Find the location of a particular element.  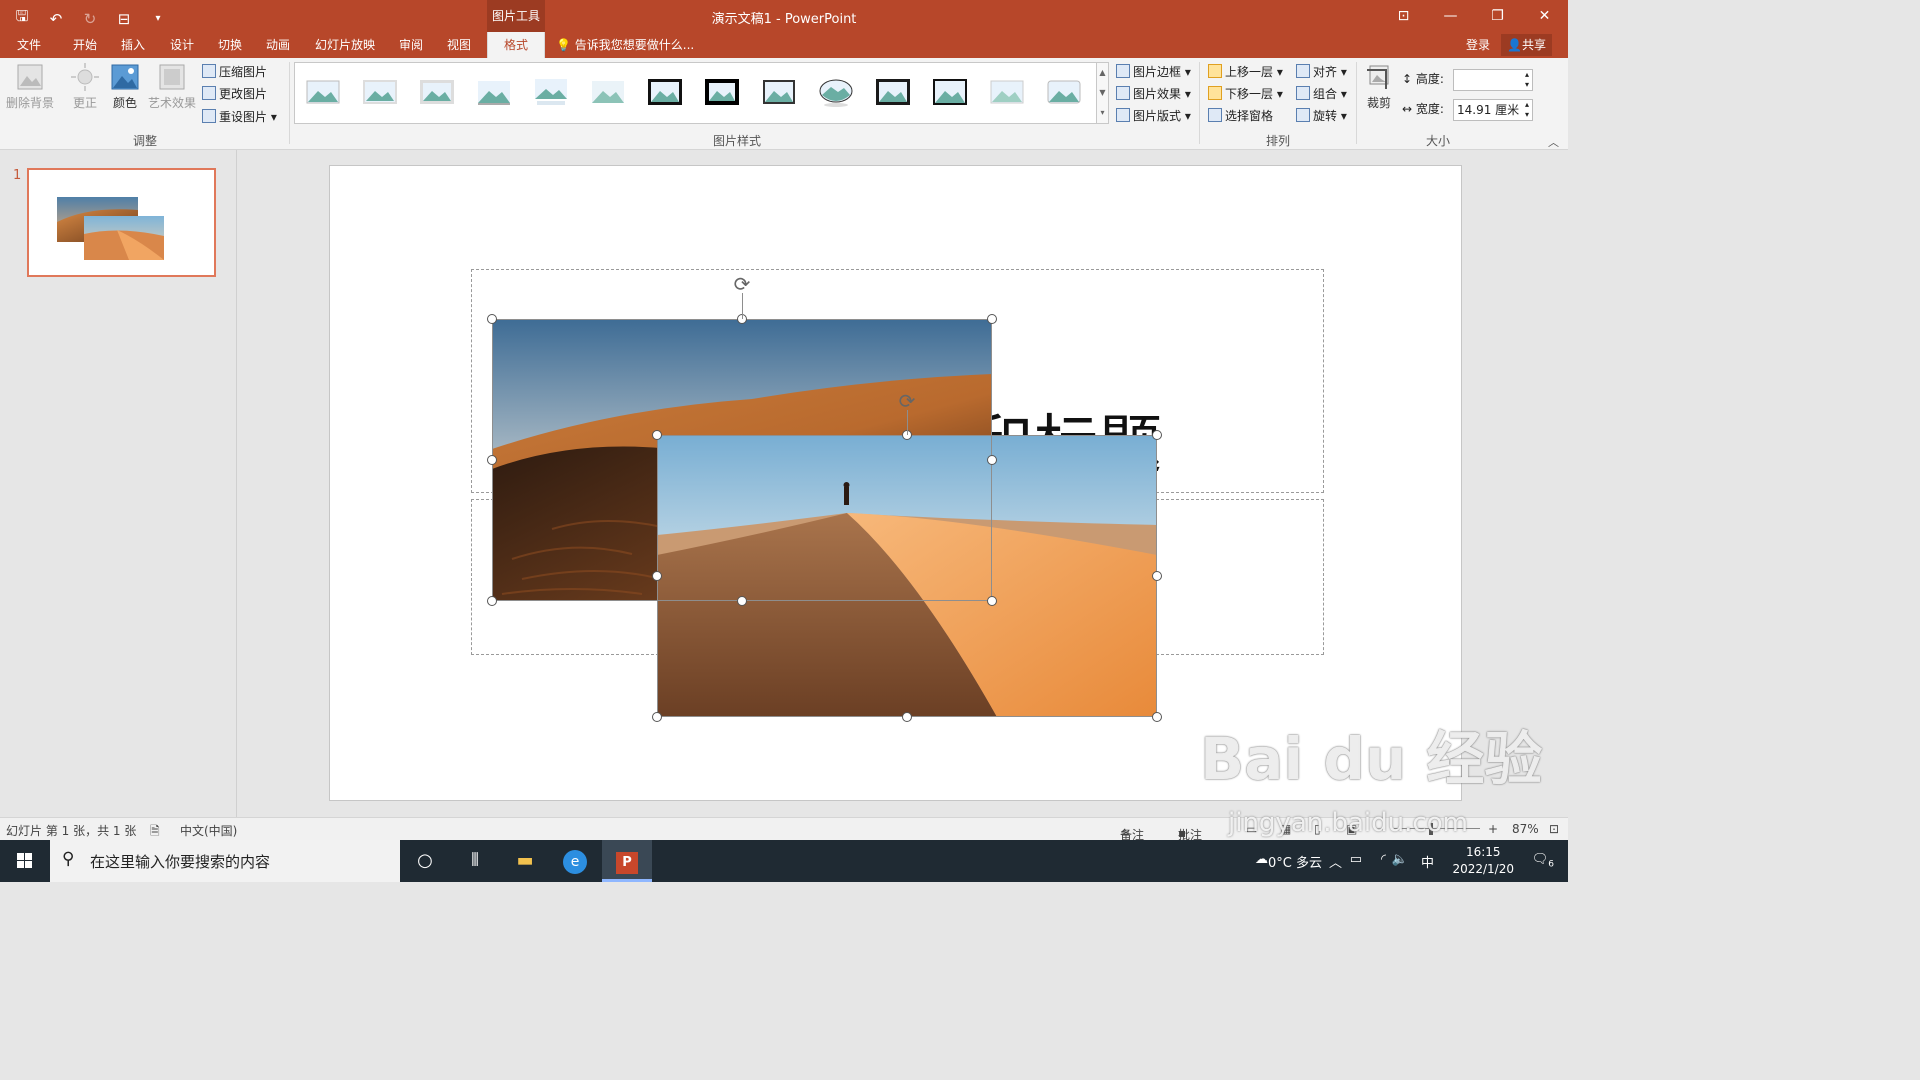

artistic-effects-button: 艺术效果 is located at coordinates (172, 86).